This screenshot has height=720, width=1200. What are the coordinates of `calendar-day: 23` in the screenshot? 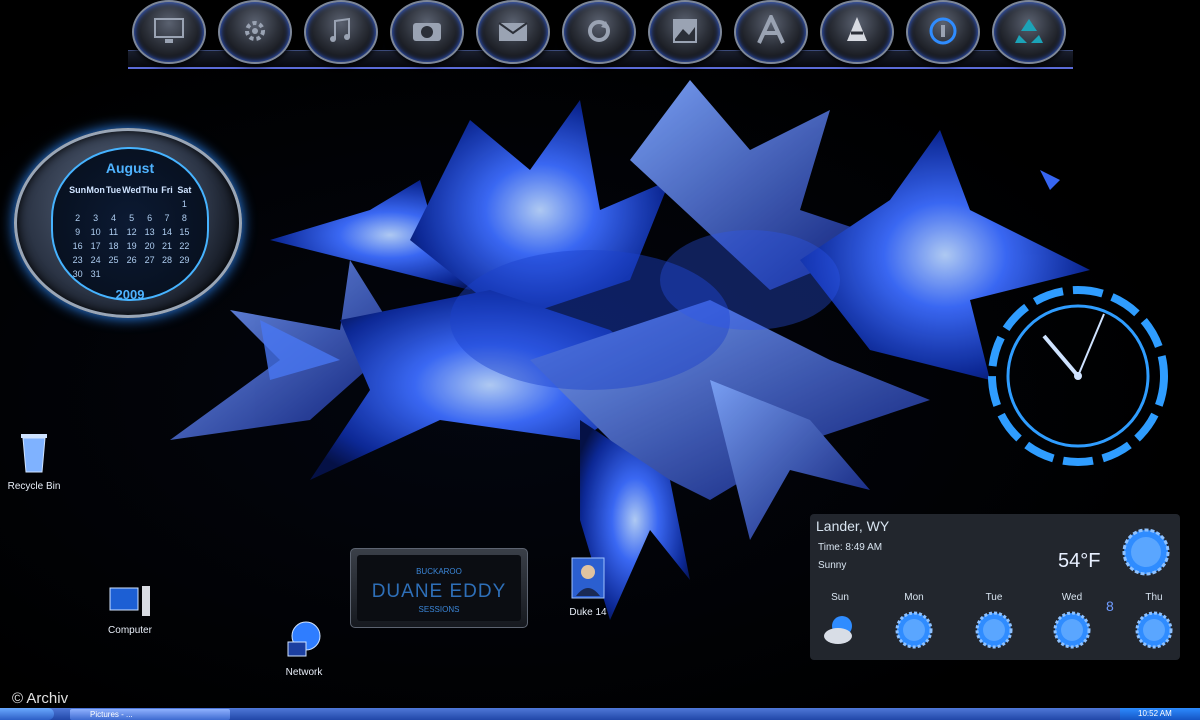 It's located at (77, 260).